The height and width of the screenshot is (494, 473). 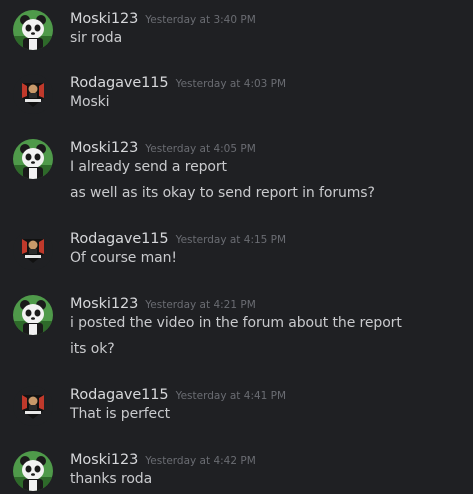 I want to click on message-text: I already send a report, so click(x=148, y=167).